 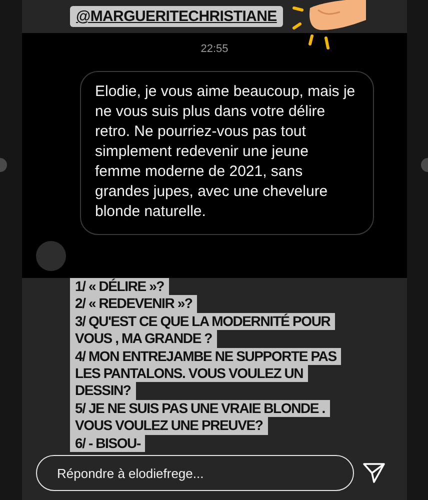 What do you see at coordinates (120, 287) in the screenshot?
I see `caption-text: 1/ « DÉLIRE »?` at bounding box center [120, 287].